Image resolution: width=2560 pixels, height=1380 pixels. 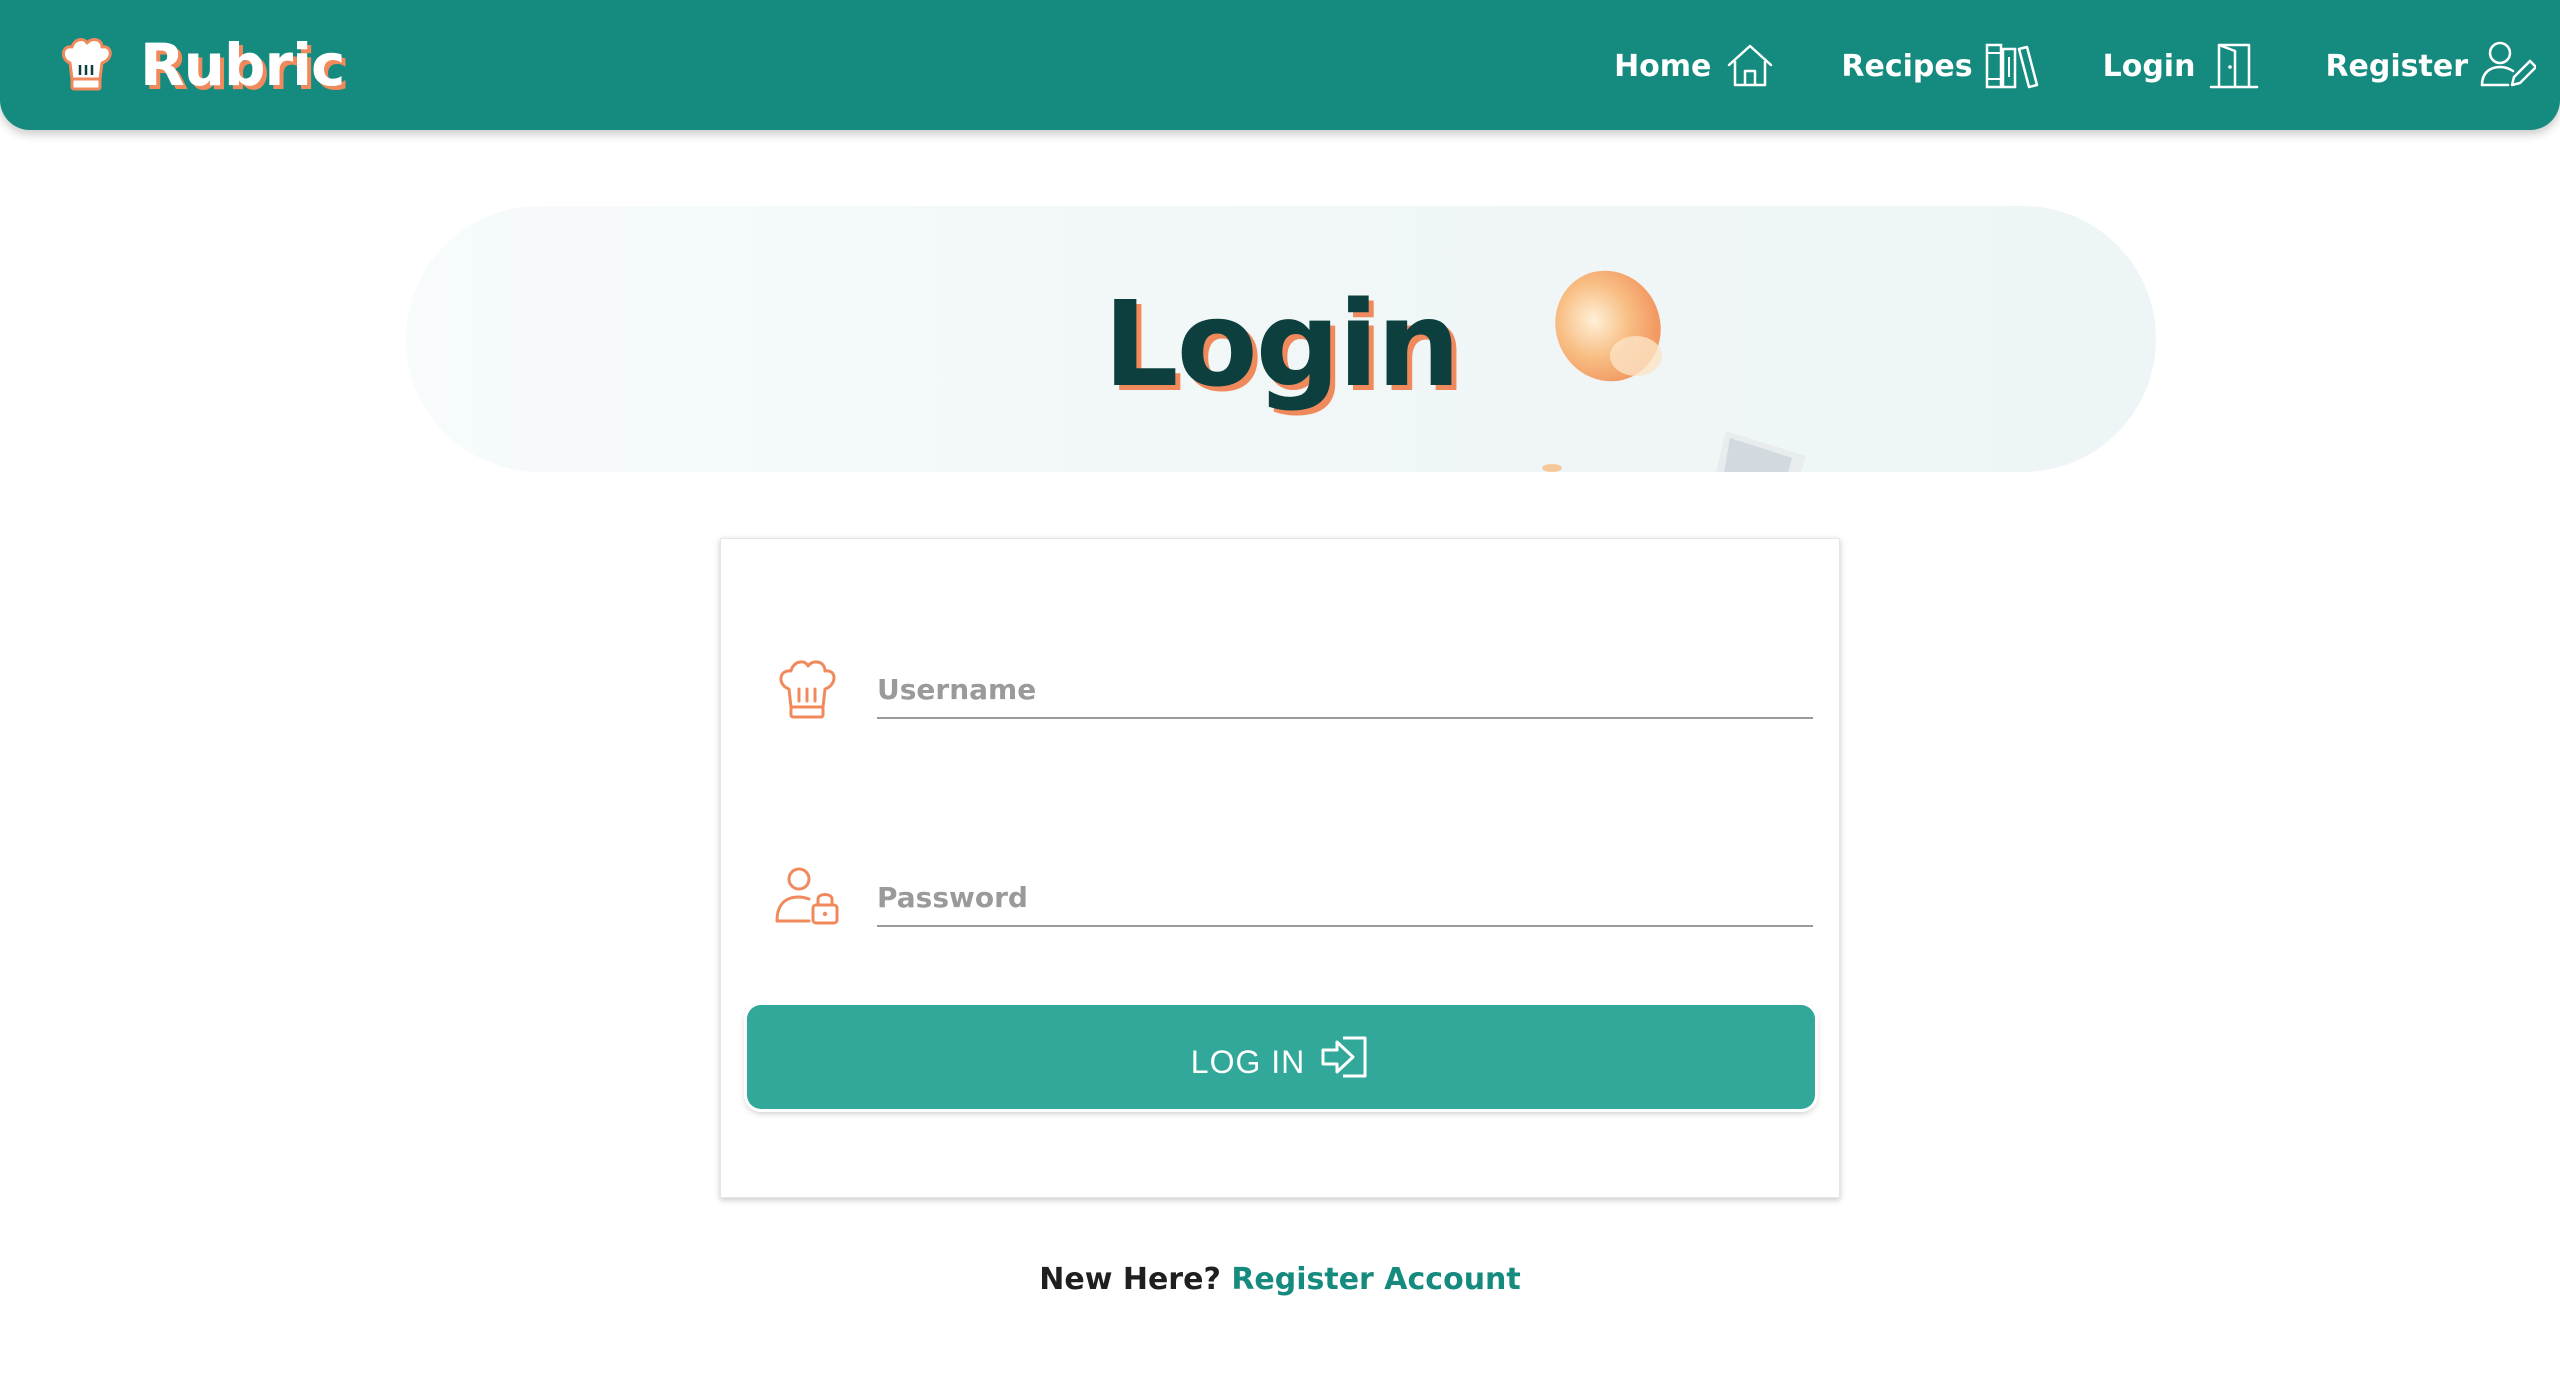 I want to click on hero-banner: Login, so click(x=1281, y=339).